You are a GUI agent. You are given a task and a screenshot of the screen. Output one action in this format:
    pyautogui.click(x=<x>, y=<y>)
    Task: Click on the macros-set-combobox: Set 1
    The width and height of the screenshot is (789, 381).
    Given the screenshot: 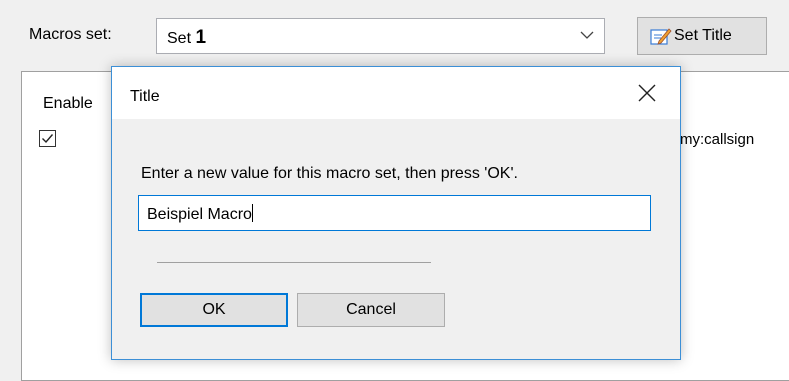 What is the action you would take?
    pyautogui.click(x=380, y=36)
    